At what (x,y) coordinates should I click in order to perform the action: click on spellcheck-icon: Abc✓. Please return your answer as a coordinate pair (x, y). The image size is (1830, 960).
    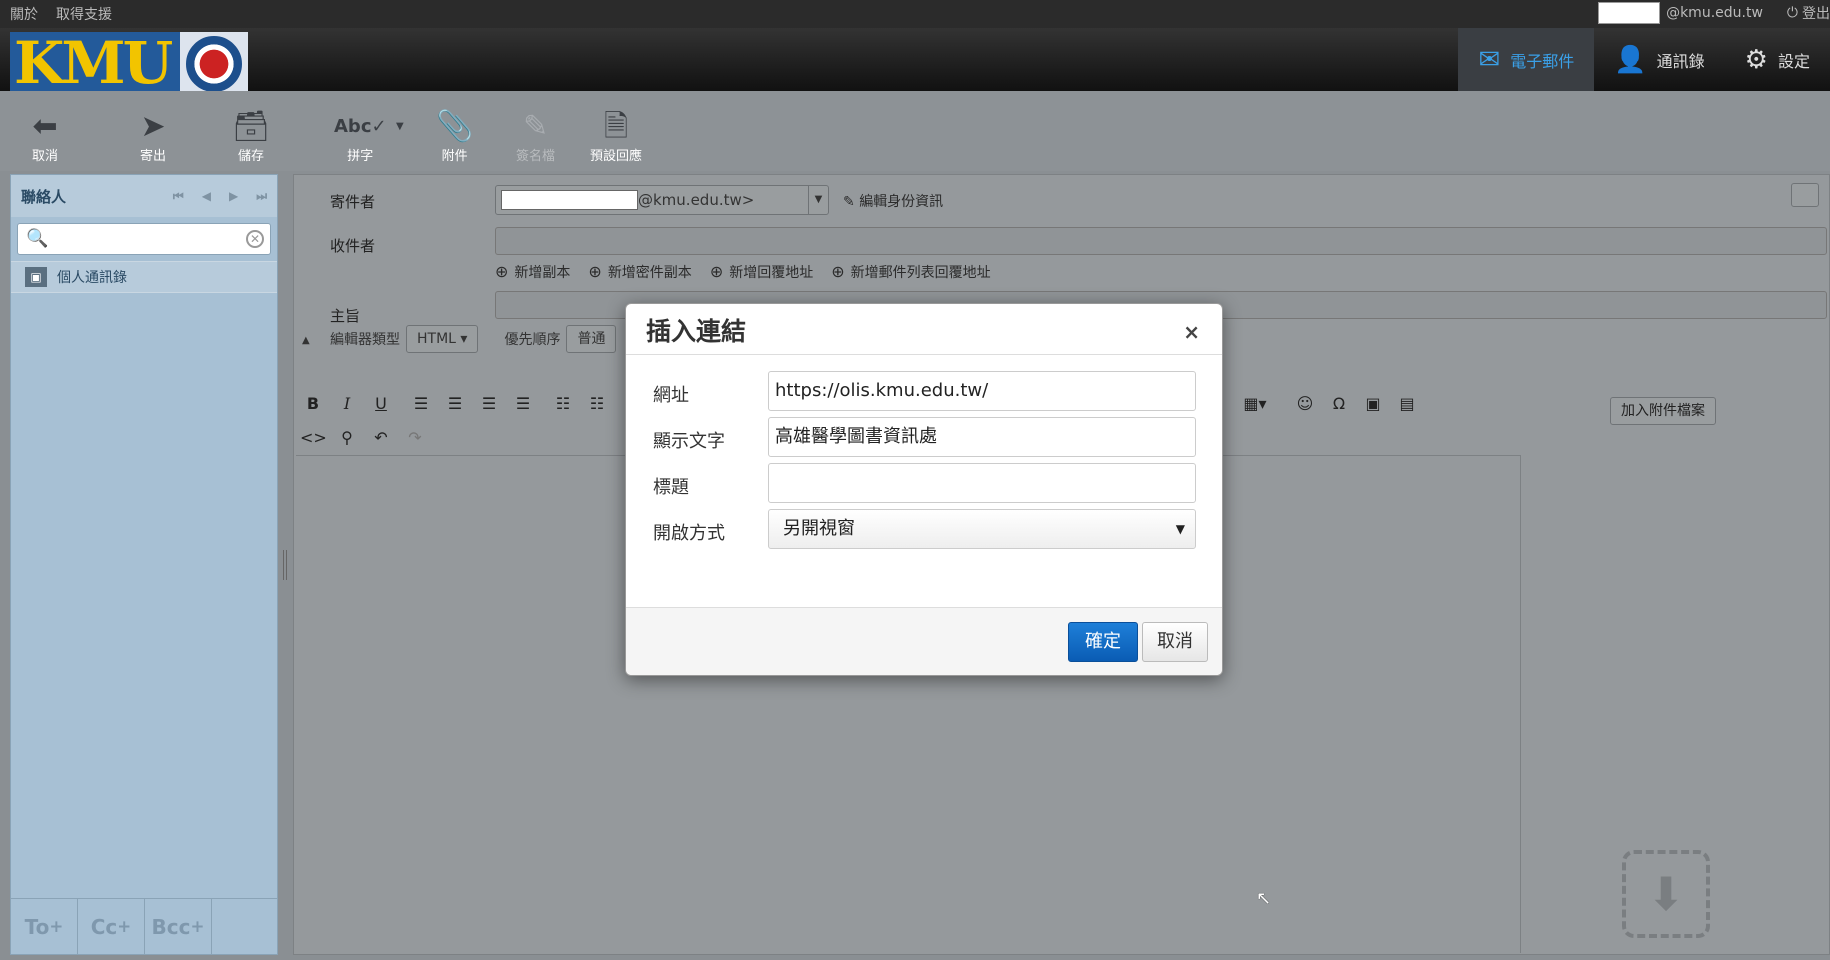
    Looking at the image, I should click on (360, 126).